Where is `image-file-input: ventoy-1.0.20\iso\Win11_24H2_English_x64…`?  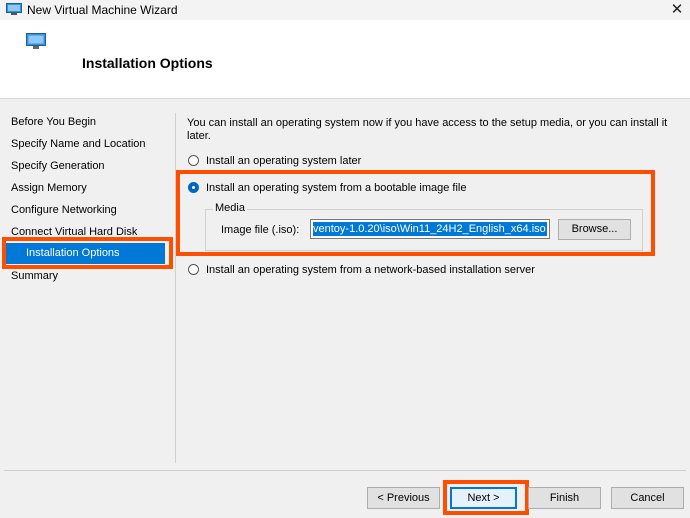 image-file-input: ventoy-1.0.20\iso\Win11_24H2_English_x64… is located at coordinates (430, 229).